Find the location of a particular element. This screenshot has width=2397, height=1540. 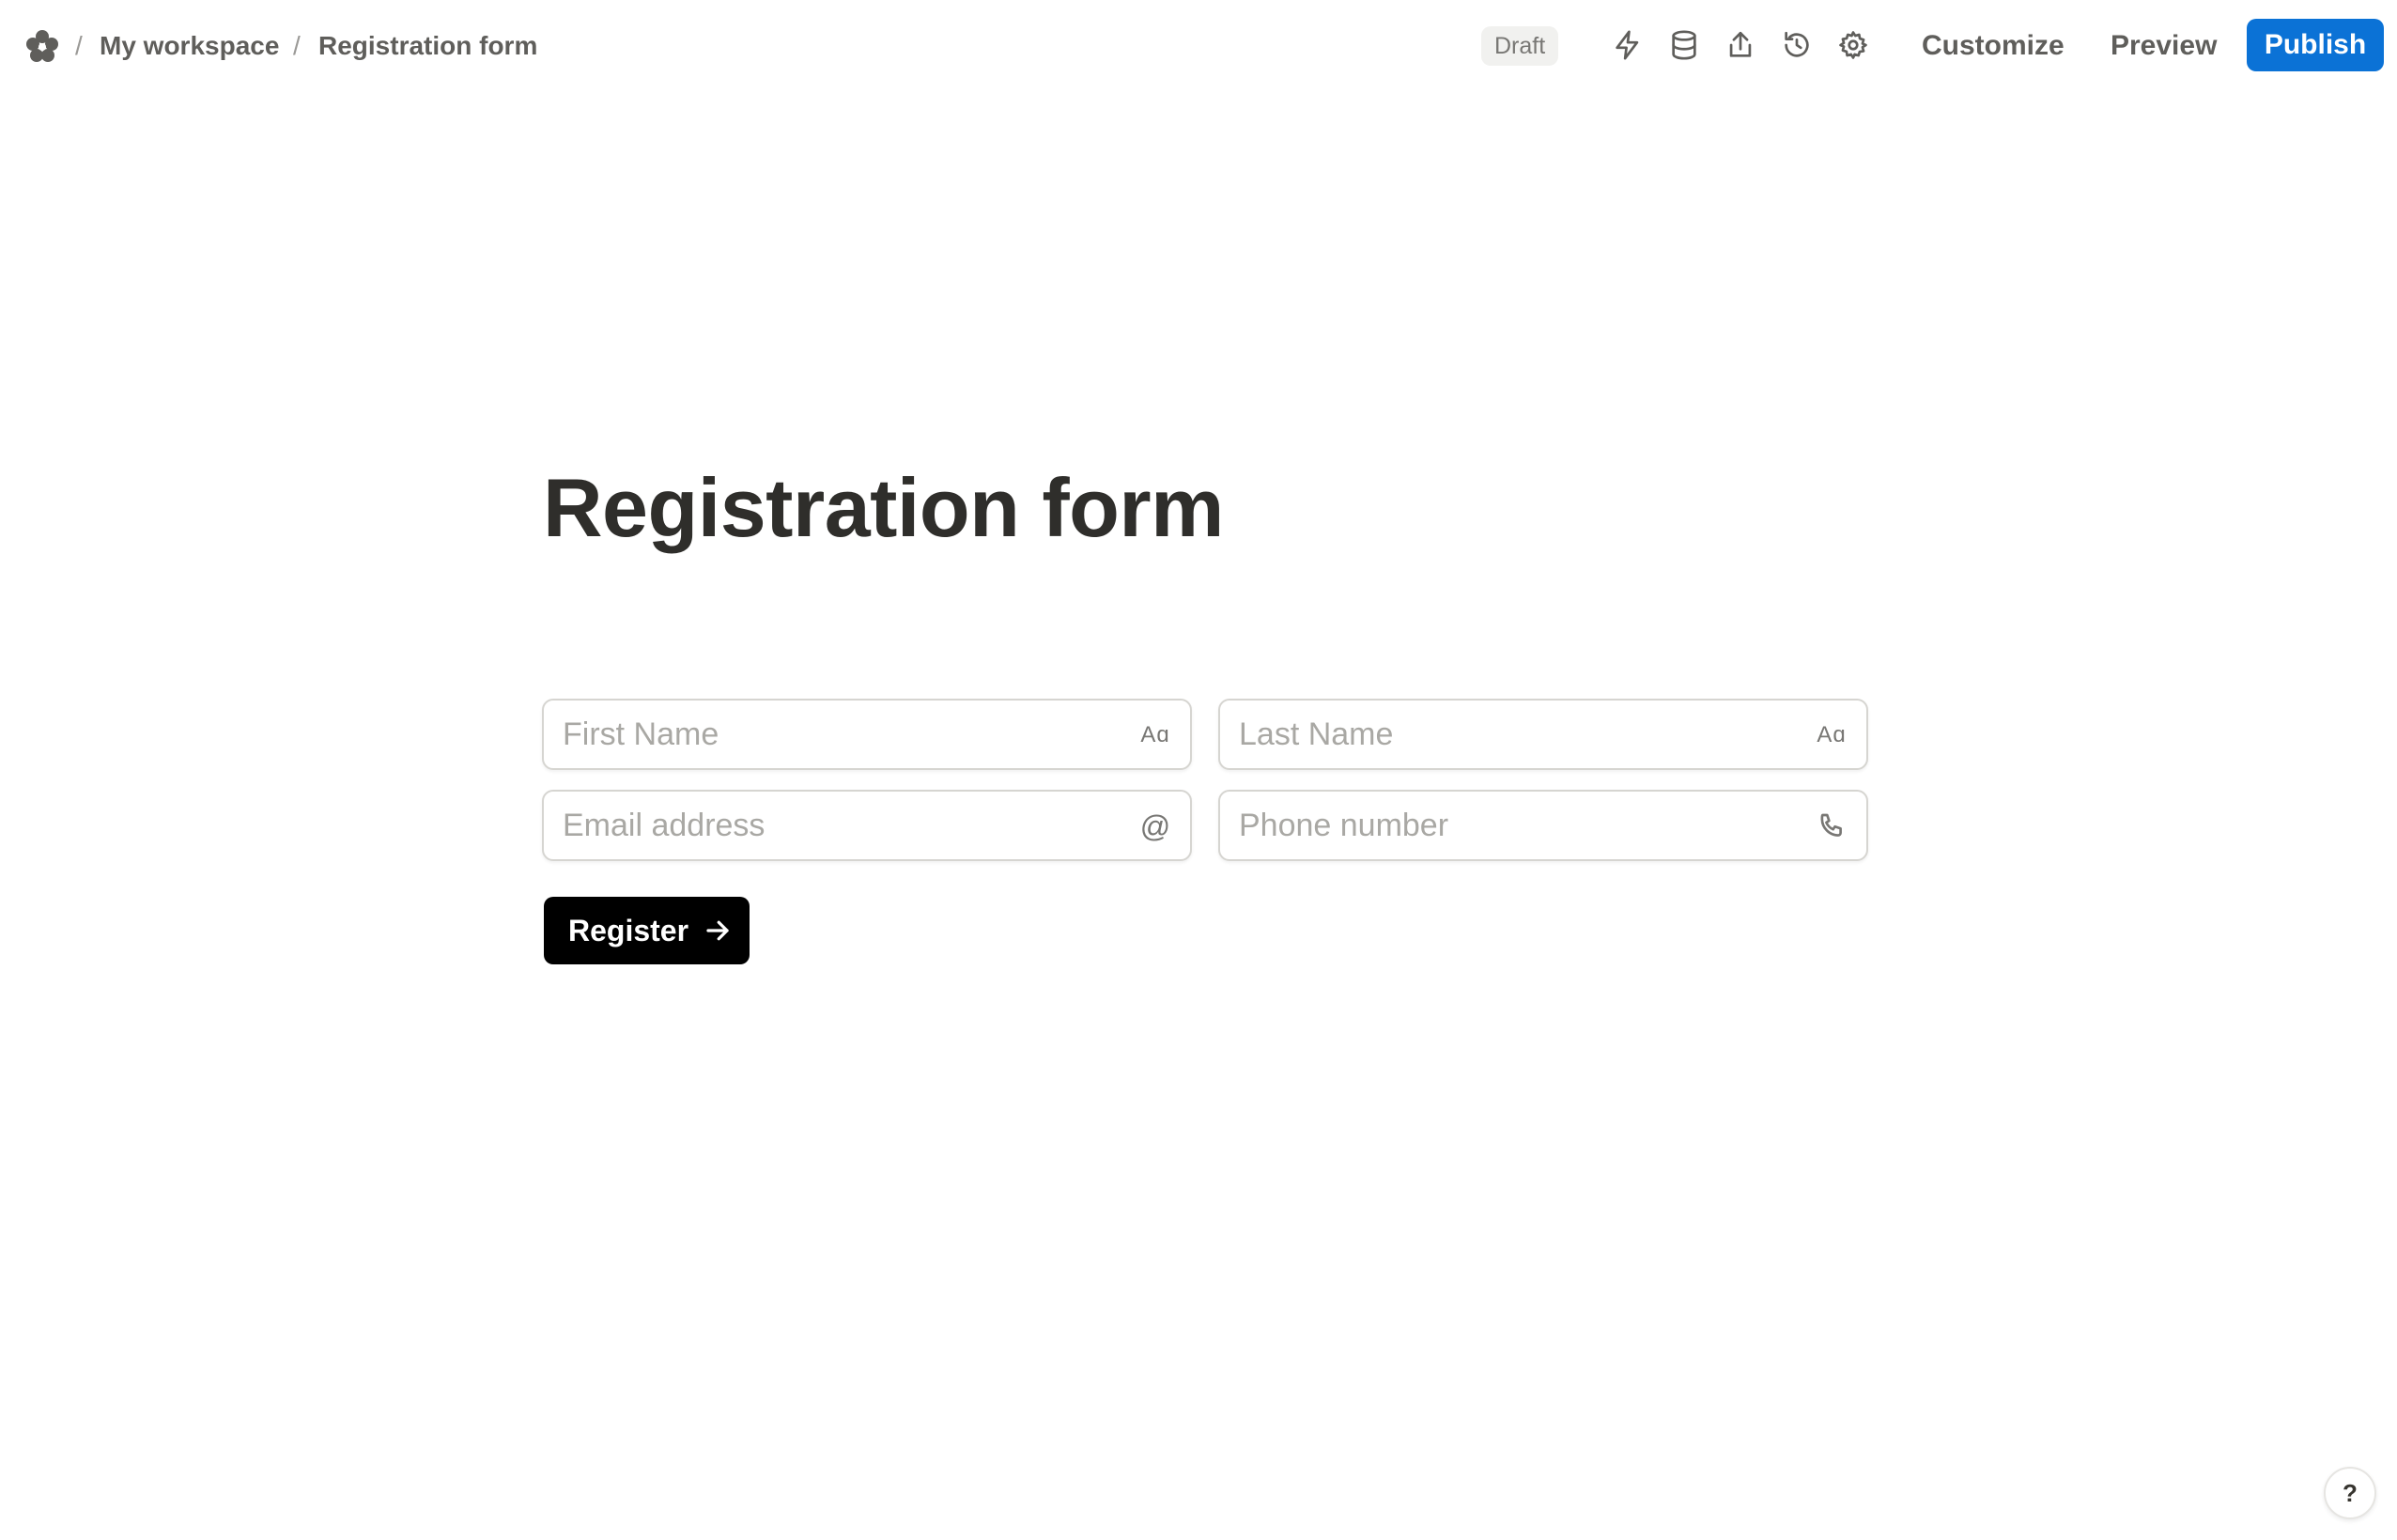

customize-button: Customize is located at coordinates (1993, 46).